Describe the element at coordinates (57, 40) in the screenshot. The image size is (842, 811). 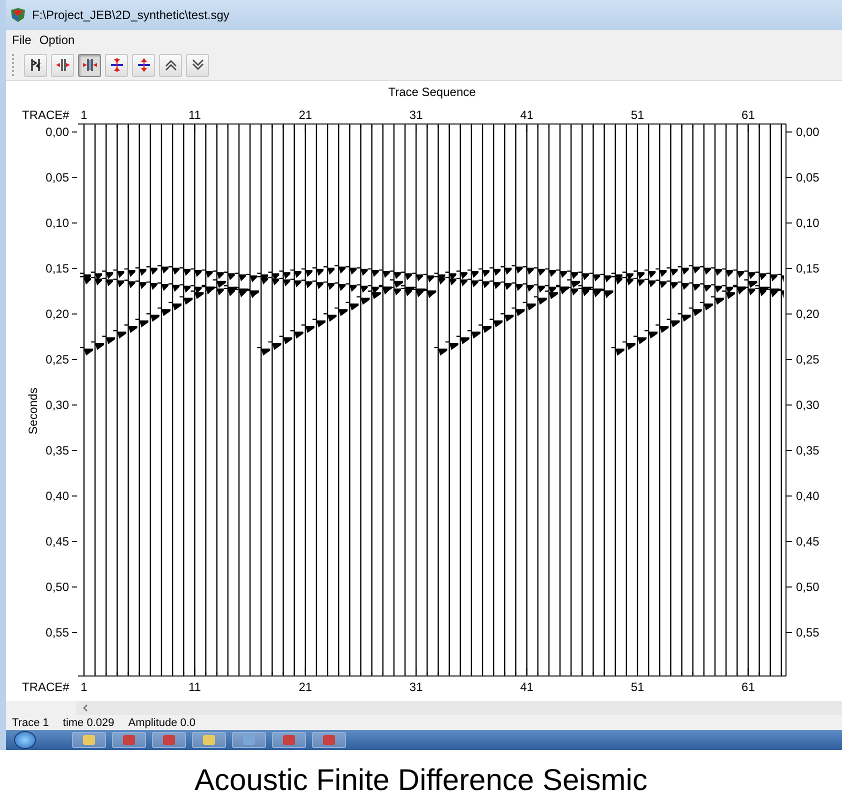
I see `menu-item: Option` at that location.